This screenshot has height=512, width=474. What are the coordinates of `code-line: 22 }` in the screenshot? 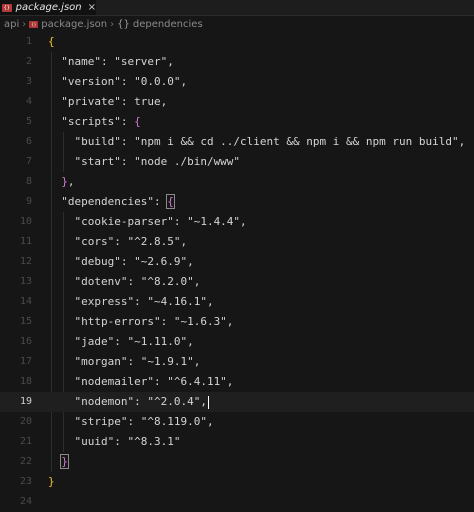 It's located at (237, 462).